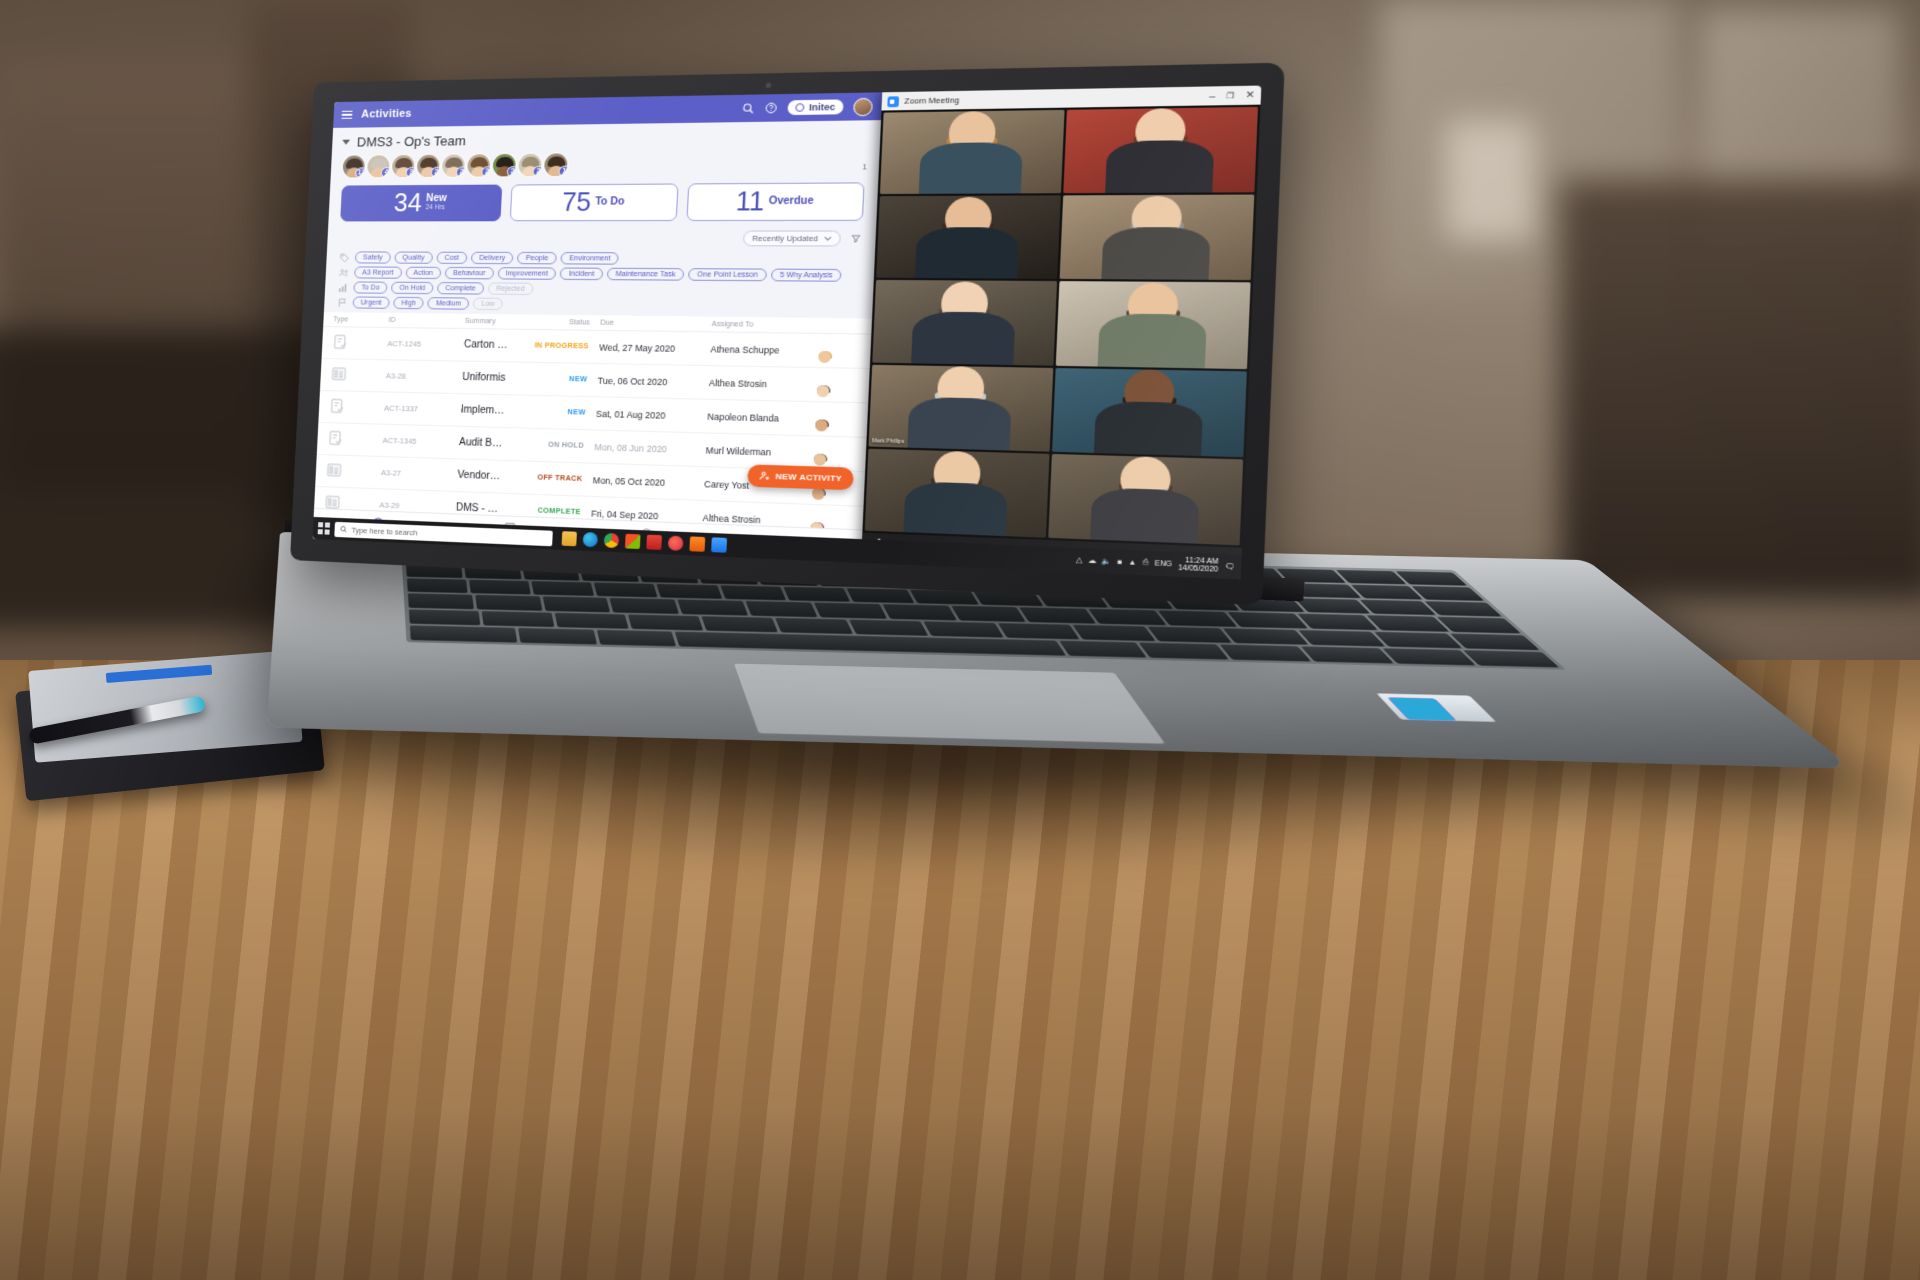 The height and width of the screenshot is (1280, 1920). What do you see at coordinates (697, 544) in the screenshot?
I see `messaging-icon` at bounding box center [697, 544].